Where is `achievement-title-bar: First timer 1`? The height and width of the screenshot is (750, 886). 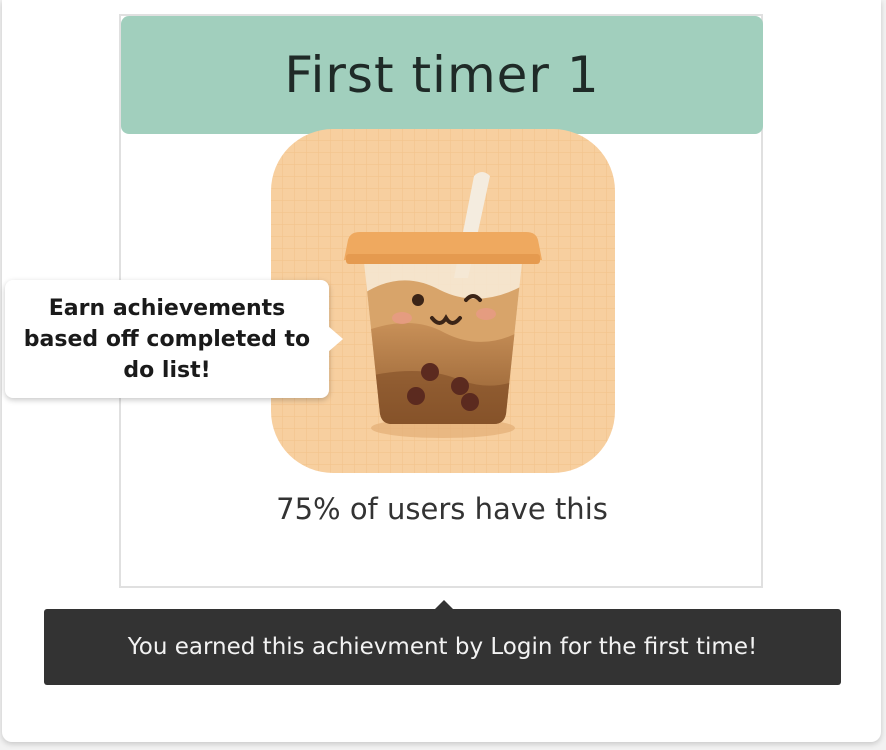 achievement-title-bar: First timer 1 is located at coordinates (442, 75).